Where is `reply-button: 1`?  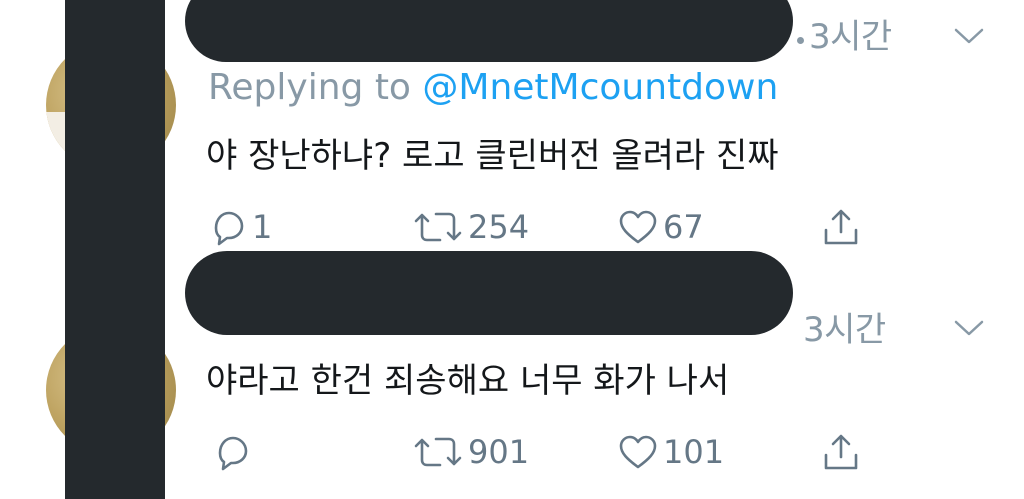 reply-button: 1 is located at coordinates (240, 227).